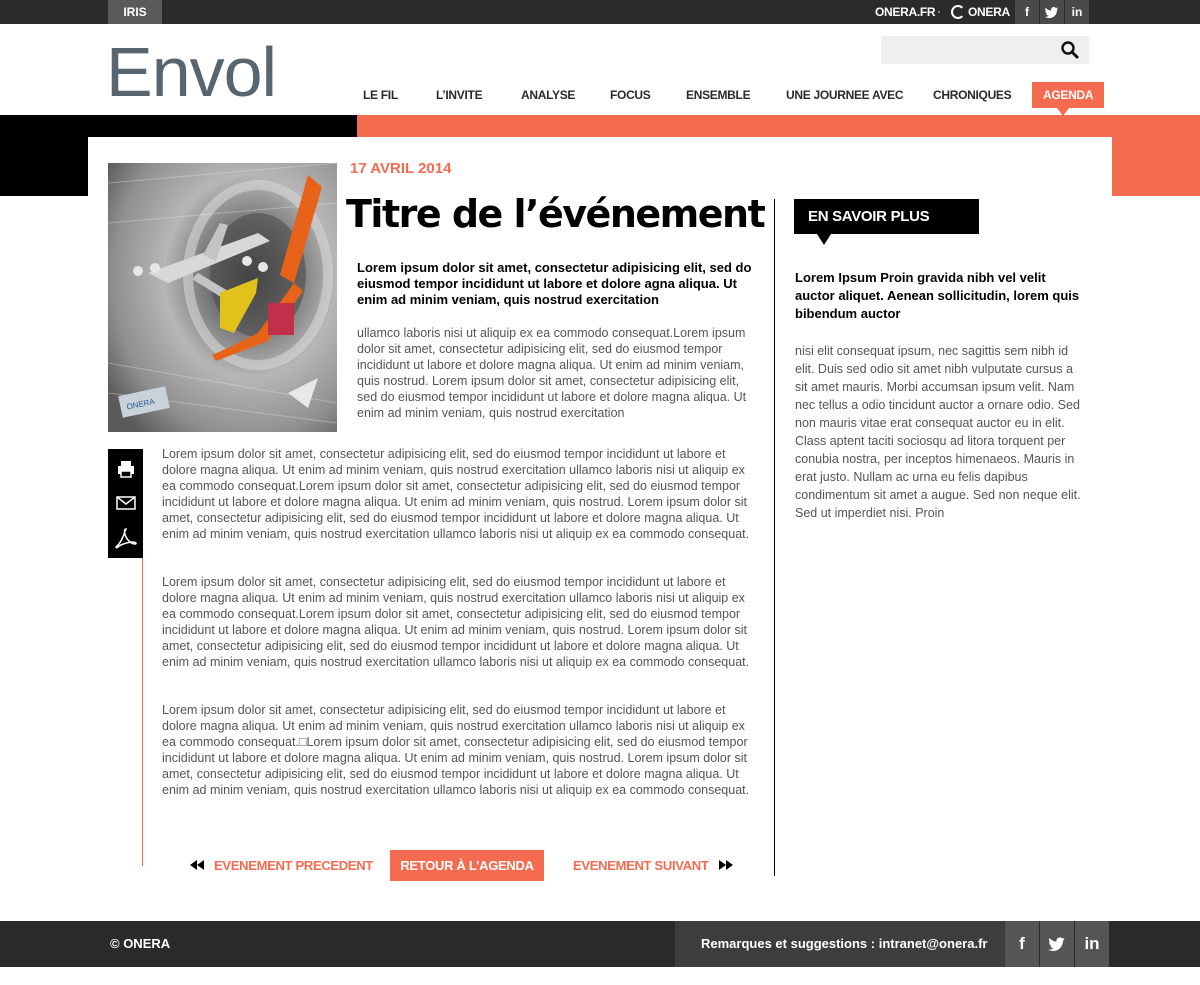 The width and height of the screenshot is (1200, 985). I want to click on event-photo: ONERA, so click(222, 297).